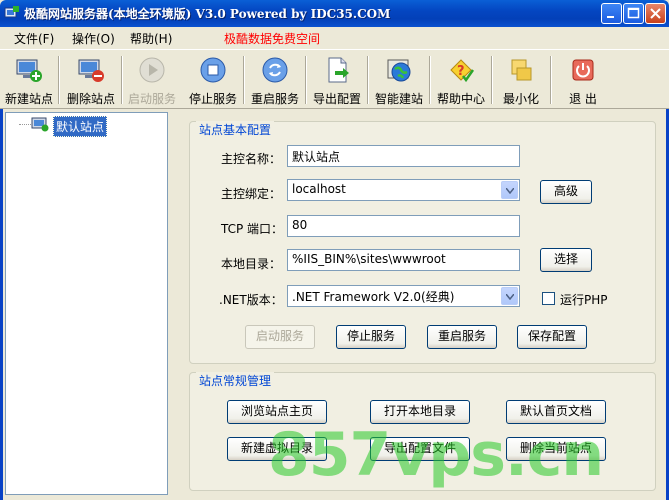  Describe the element at coordinates (336, 99) in the screenshot. I see `export-config-label: 导出配置` at that location.